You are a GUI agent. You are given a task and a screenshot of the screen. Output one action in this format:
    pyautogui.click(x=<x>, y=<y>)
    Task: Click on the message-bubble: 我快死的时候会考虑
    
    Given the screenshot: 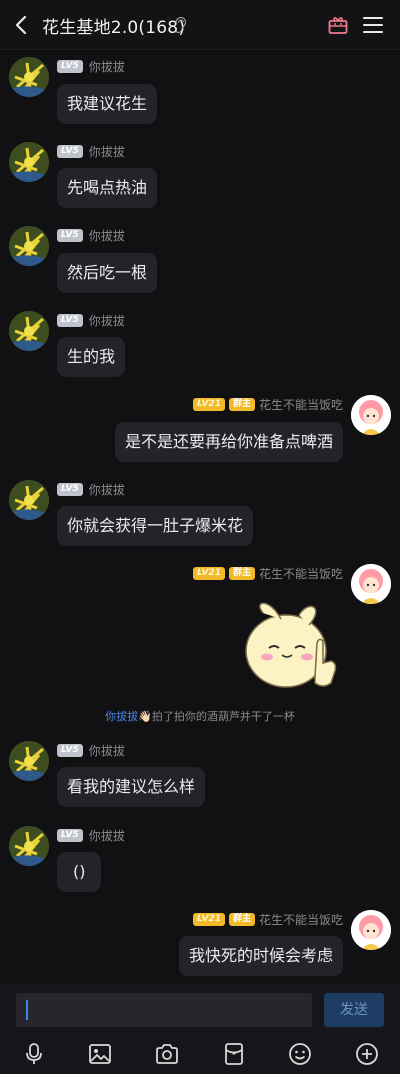 What is the action you would take?
    pyautogui.click(x=260, y=956)
    